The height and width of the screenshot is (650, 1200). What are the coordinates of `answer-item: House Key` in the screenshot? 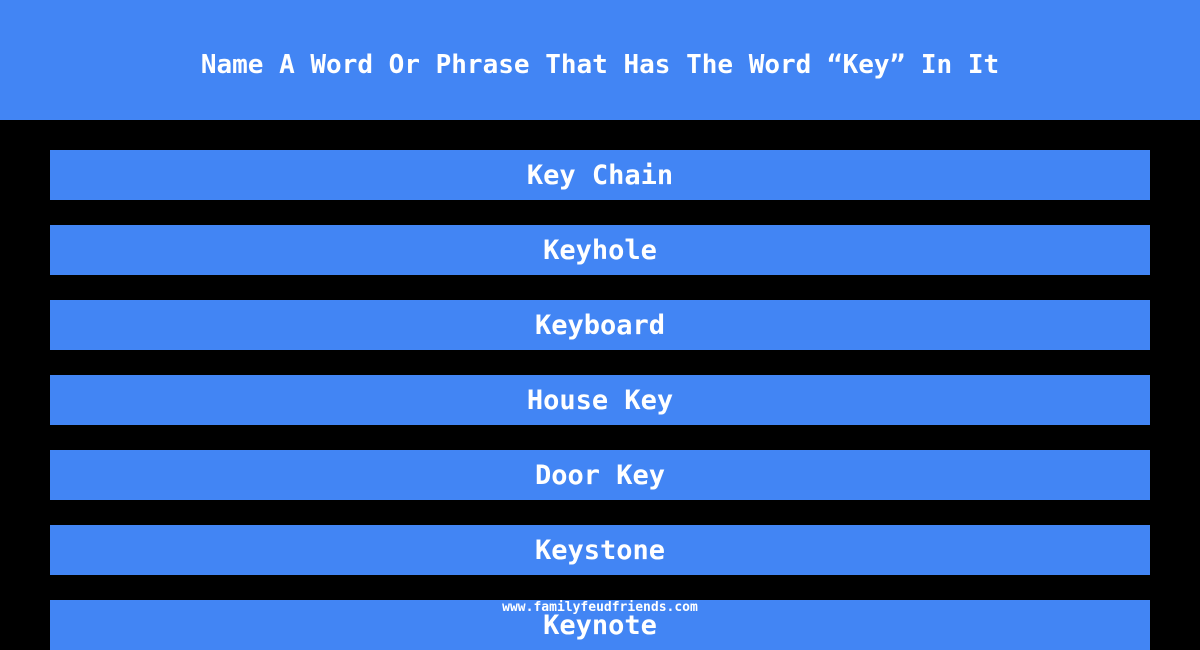 It's located at (600, 400).